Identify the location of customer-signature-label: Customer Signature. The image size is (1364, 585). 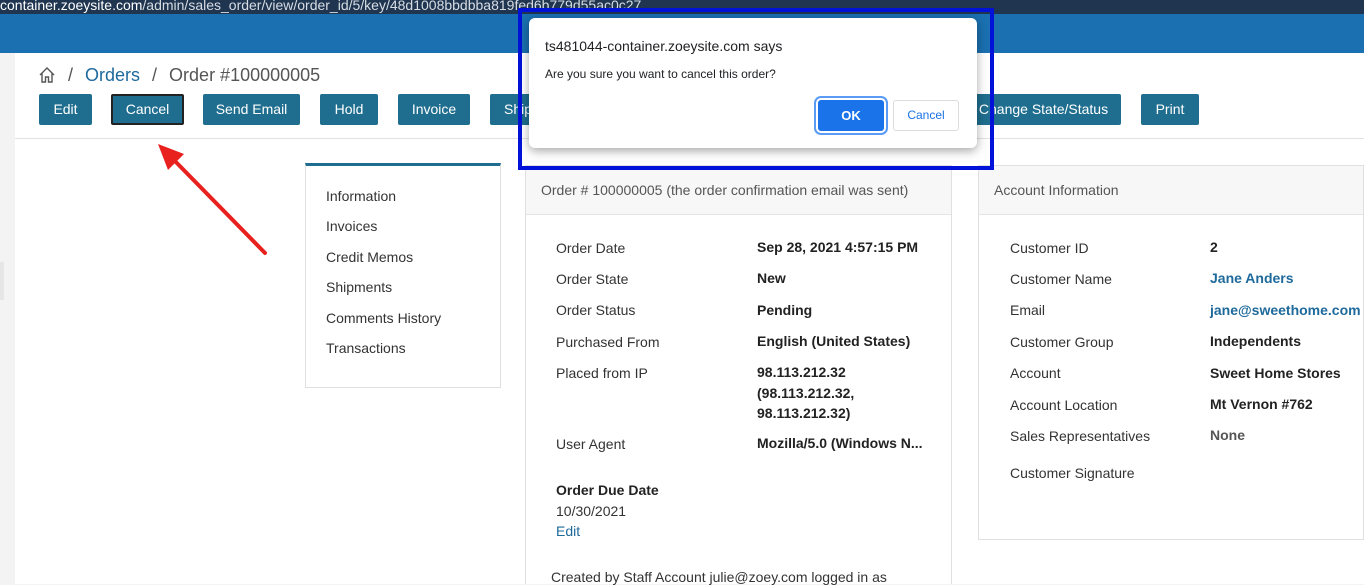
(1072, 473).